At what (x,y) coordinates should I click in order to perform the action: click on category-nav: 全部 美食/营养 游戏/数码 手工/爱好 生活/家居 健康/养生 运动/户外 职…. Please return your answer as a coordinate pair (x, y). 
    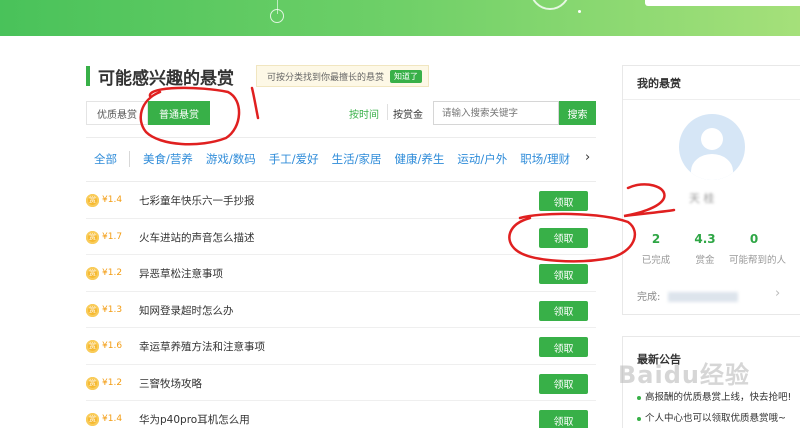
    Looking at the image, I should click on (338, 159).